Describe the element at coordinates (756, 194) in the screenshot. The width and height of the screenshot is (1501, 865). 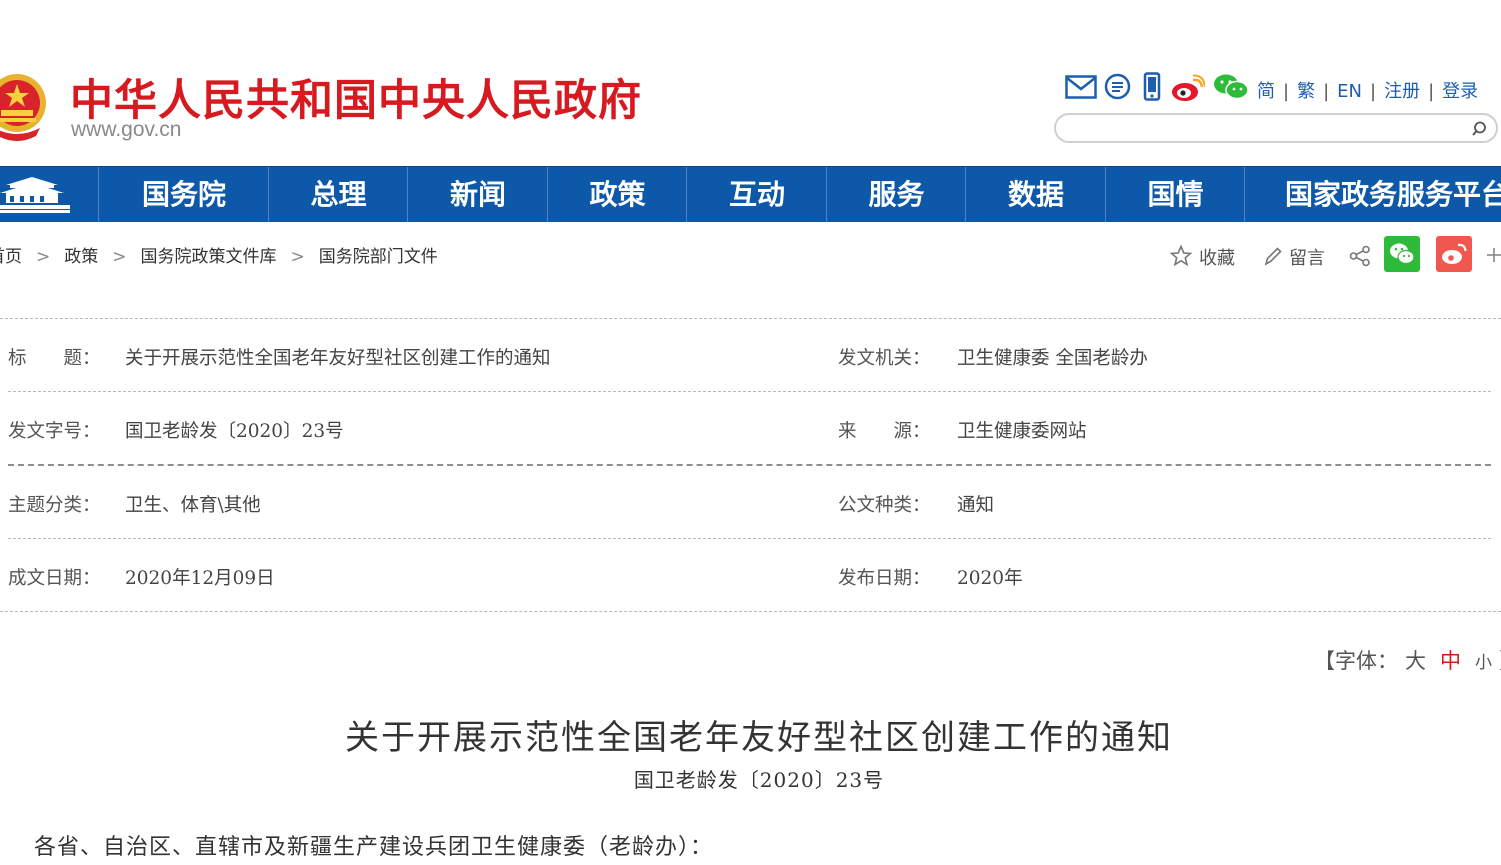
I see `nav-item-interaction: 互动` at that location.